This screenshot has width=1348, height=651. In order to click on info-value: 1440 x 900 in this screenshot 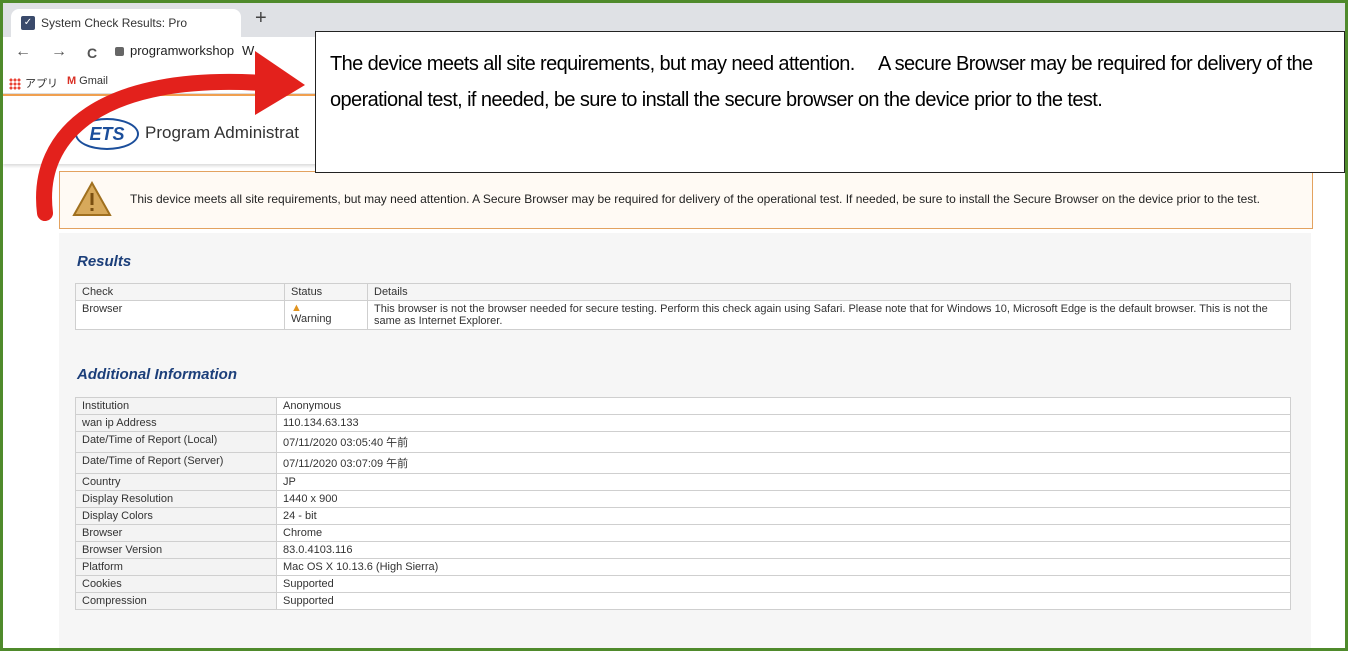, I will do `click(783, 499)`.